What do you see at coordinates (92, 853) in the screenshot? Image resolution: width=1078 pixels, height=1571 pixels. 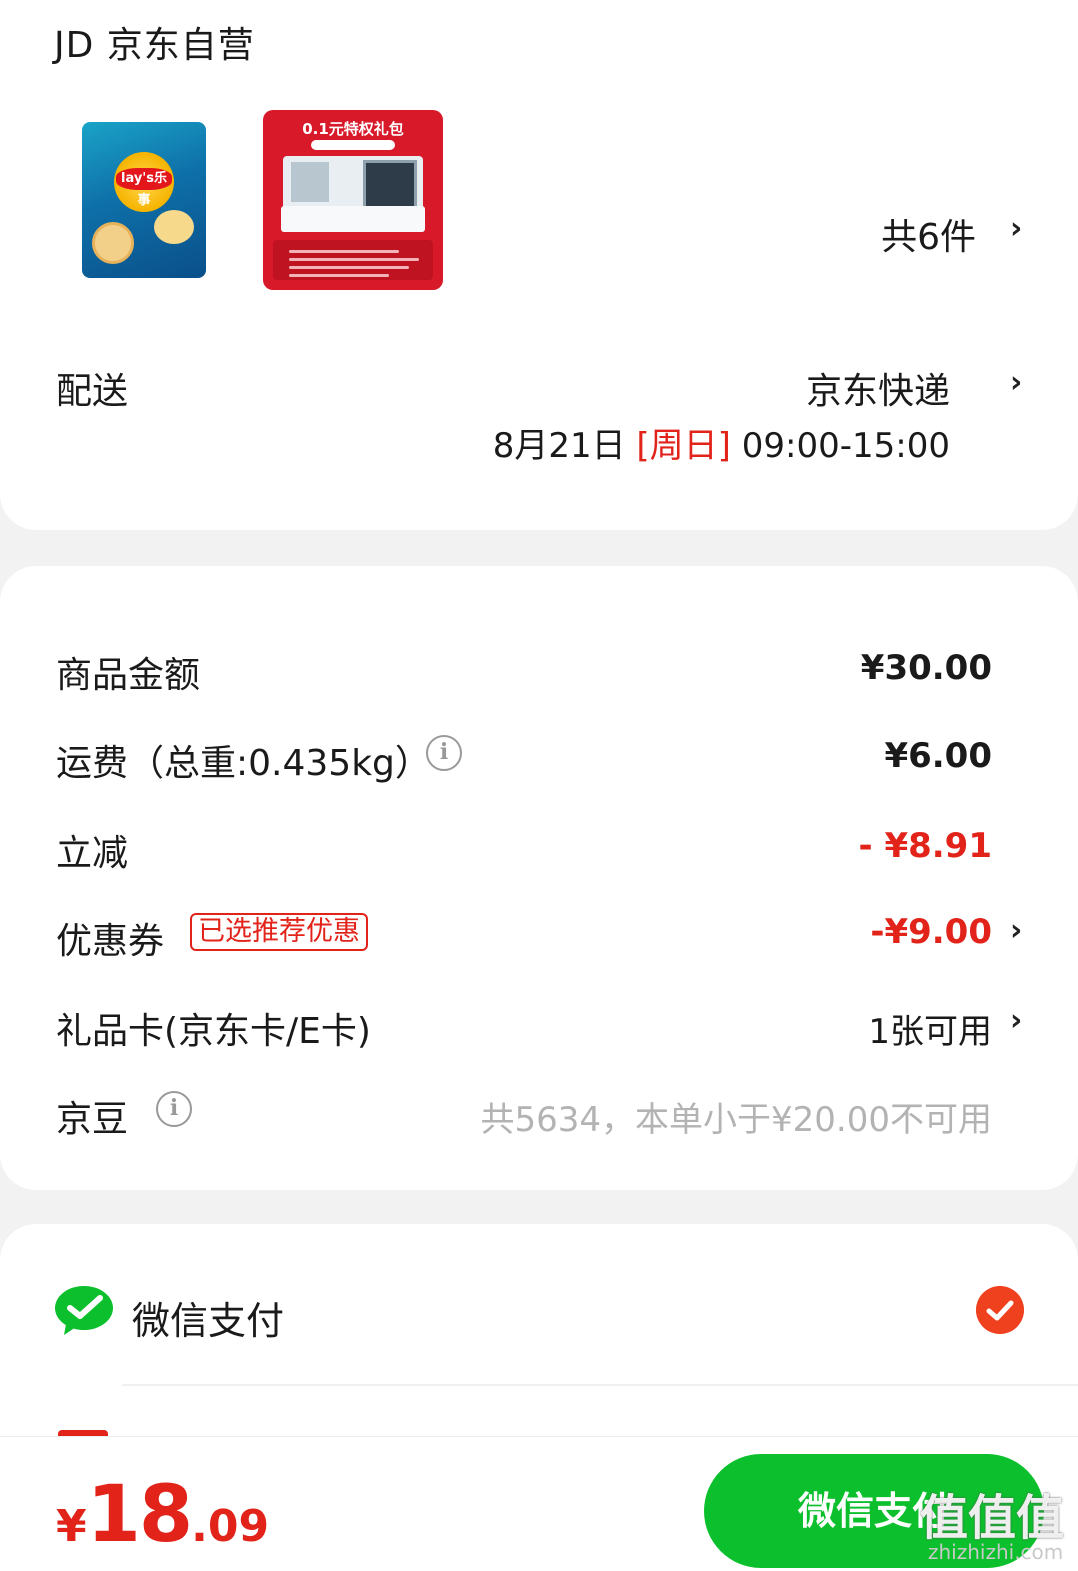 I see `discount-label: 立减` at bounding box center [92, 853].